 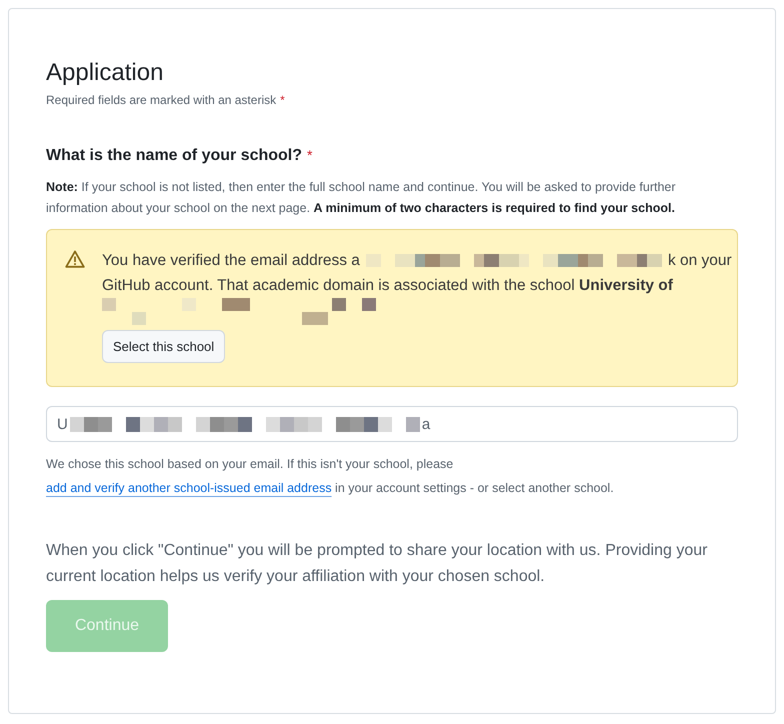 I want to click on settings-link: add and verify another school-issued email address, so click(x=189, y=488).